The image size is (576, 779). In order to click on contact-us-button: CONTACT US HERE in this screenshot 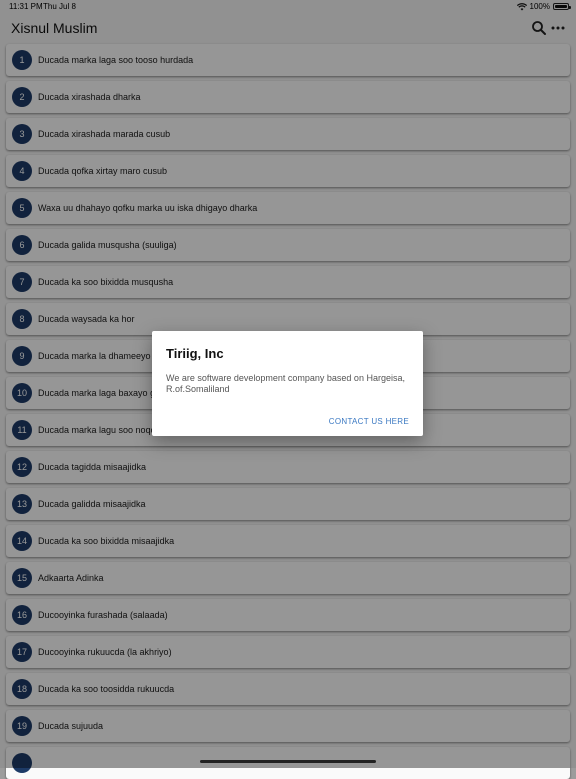, I will do `click(369, 421)`.